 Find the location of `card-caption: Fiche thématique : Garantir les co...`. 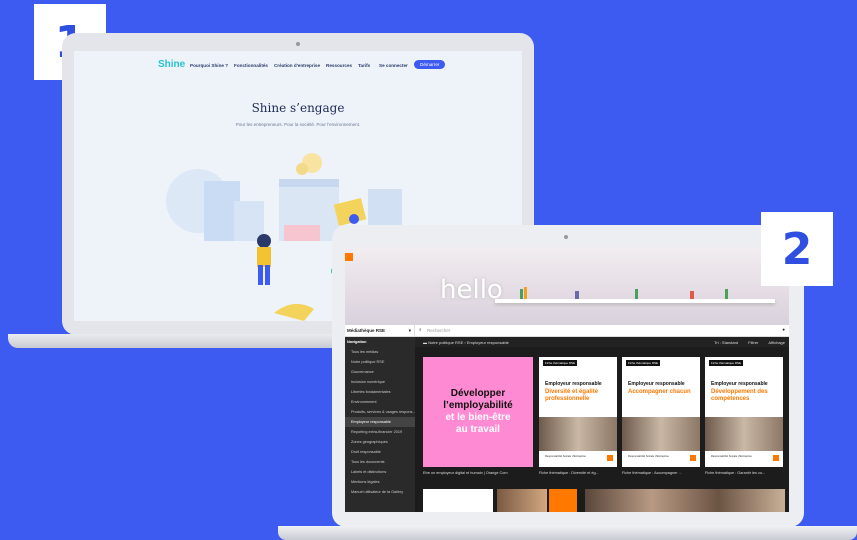

card-caption: Fiche thématique : Garantir les co... is located at coordinates (735, 473).